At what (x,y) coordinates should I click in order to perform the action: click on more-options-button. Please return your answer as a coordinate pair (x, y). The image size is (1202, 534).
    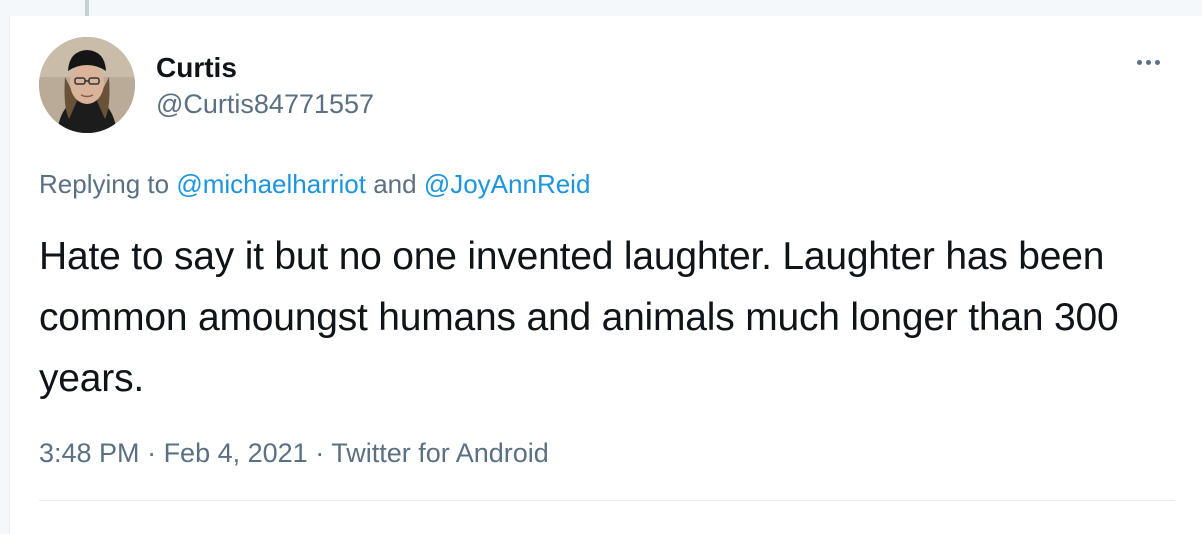
    Looking at the image, I should click on (1148, 62).